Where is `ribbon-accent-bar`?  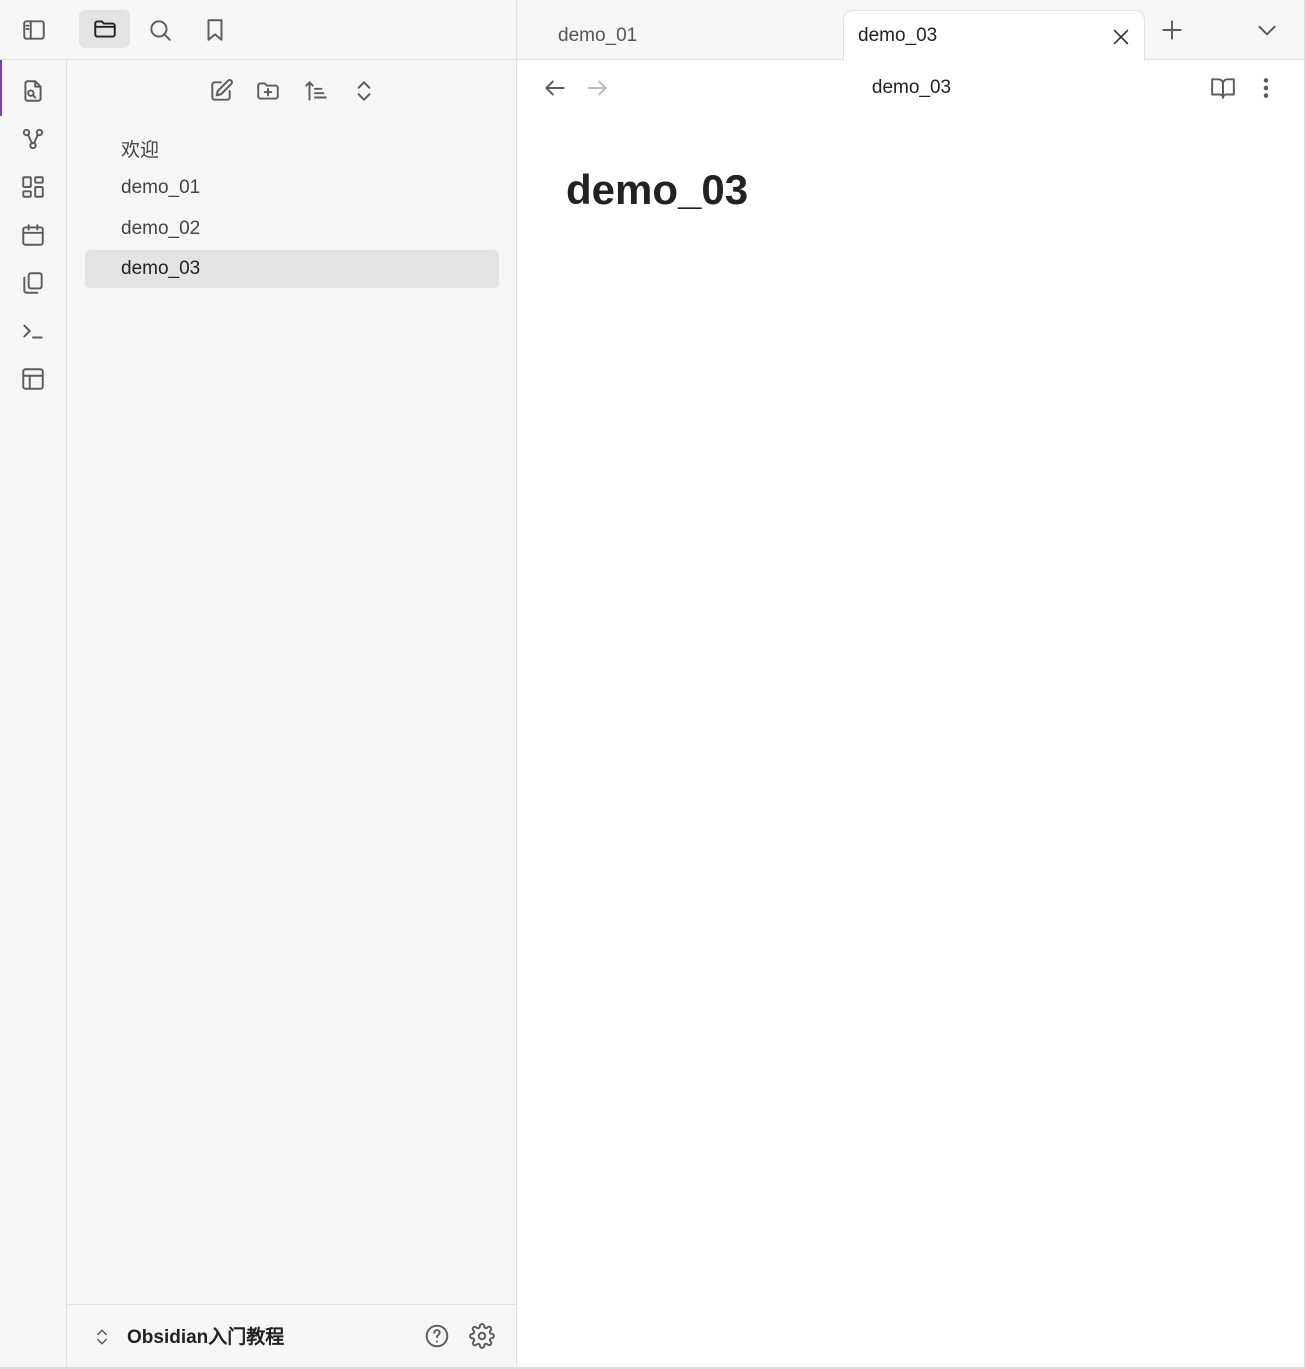 ribbon-accent-bar is located at coordinates (1, 88).